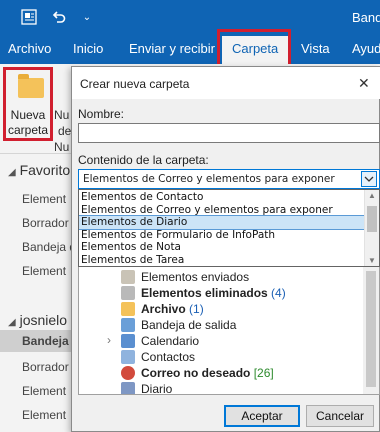  What do you see at coordinates (226, 83) in the screenshot?
I see `dialog-titlebar: Crear nueva carpeta ✕` at bounding box center [226, 83].